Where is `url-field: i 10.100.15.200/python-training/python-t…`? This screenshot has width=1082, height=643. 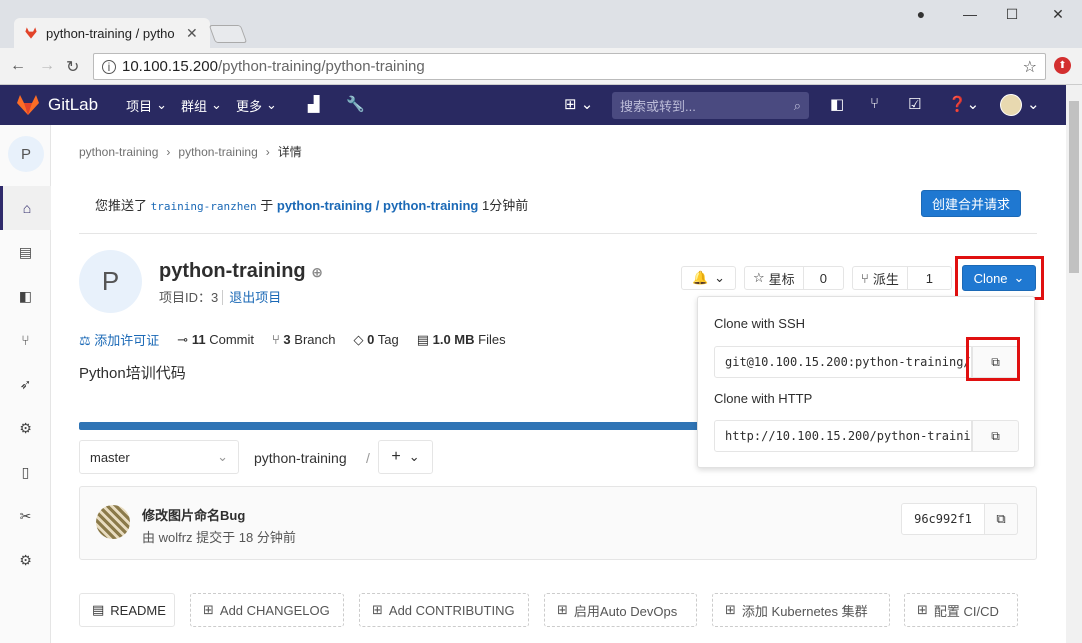
url-field: i 10.100.15.200/python-training/python-t… is located at coordinates (569, 66).